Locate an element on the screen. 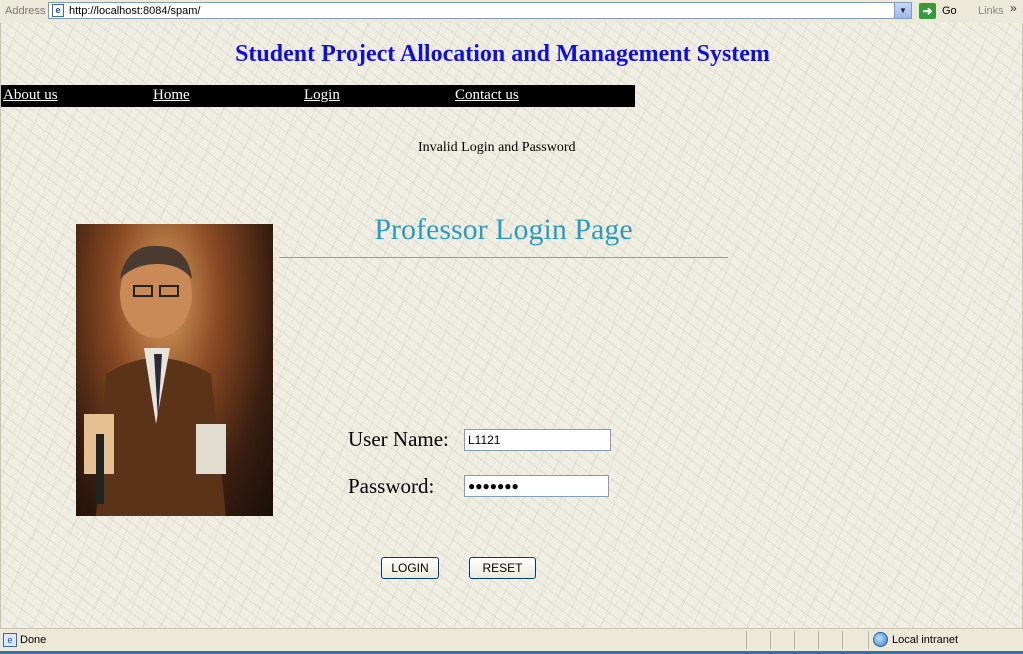 Image resolution: width=1023 pixels, height=654 pixels. status-text: Done is located at coordinates (33, 640).